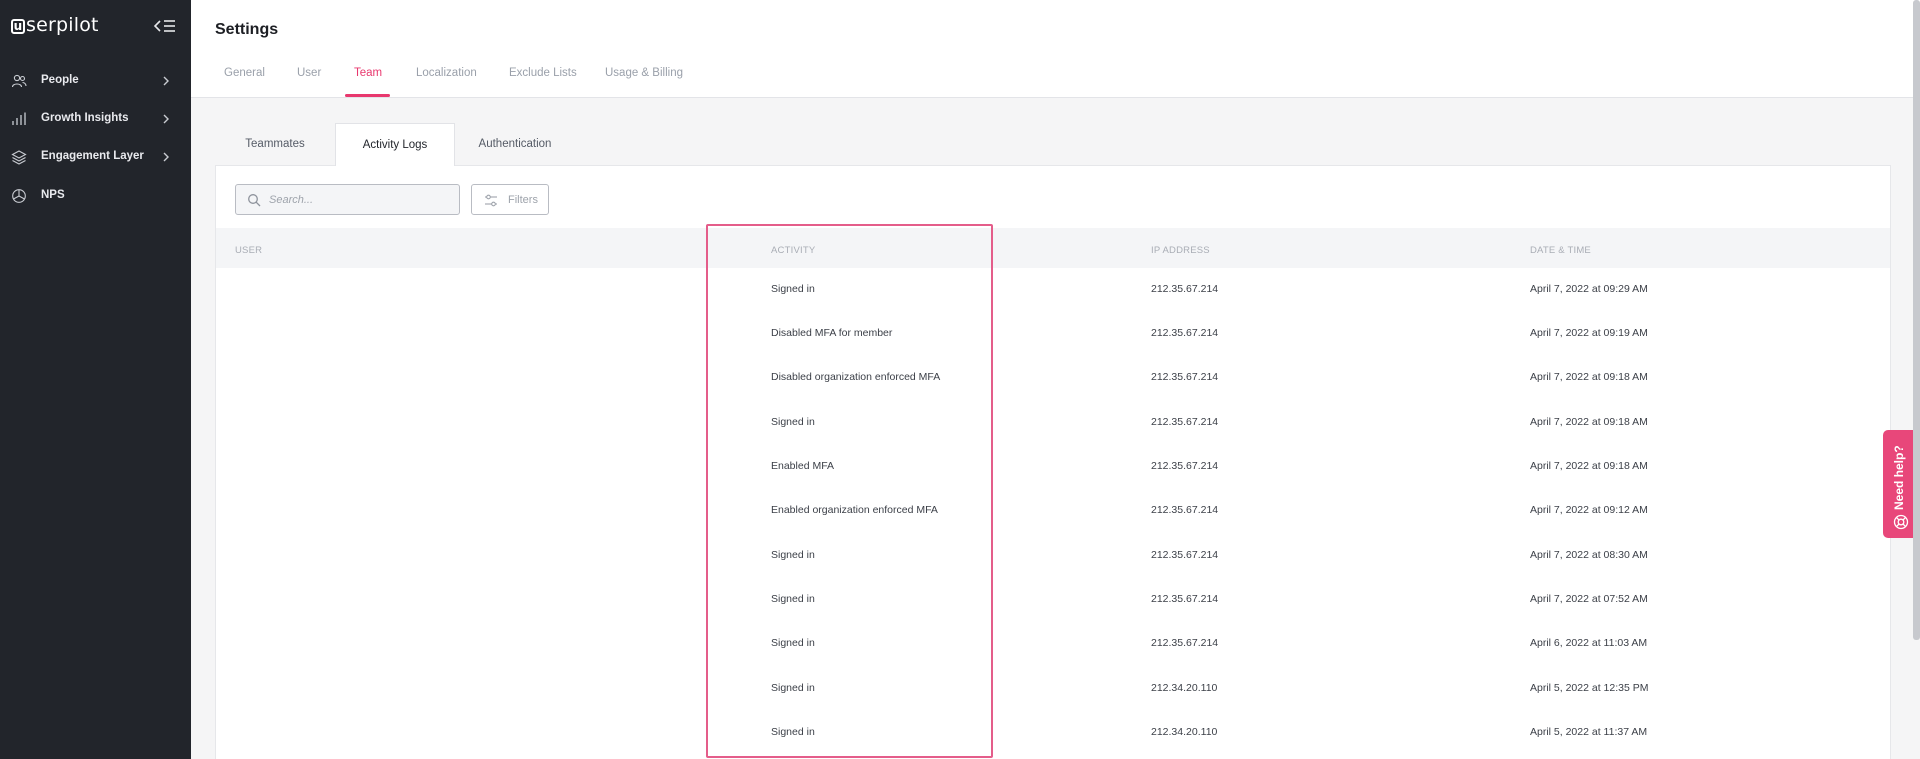  Describe the element at coordinates (1589, 555) in the screenshot. I see `cell-date-time: April 7, 2022 at 08:30 AM` at that location.